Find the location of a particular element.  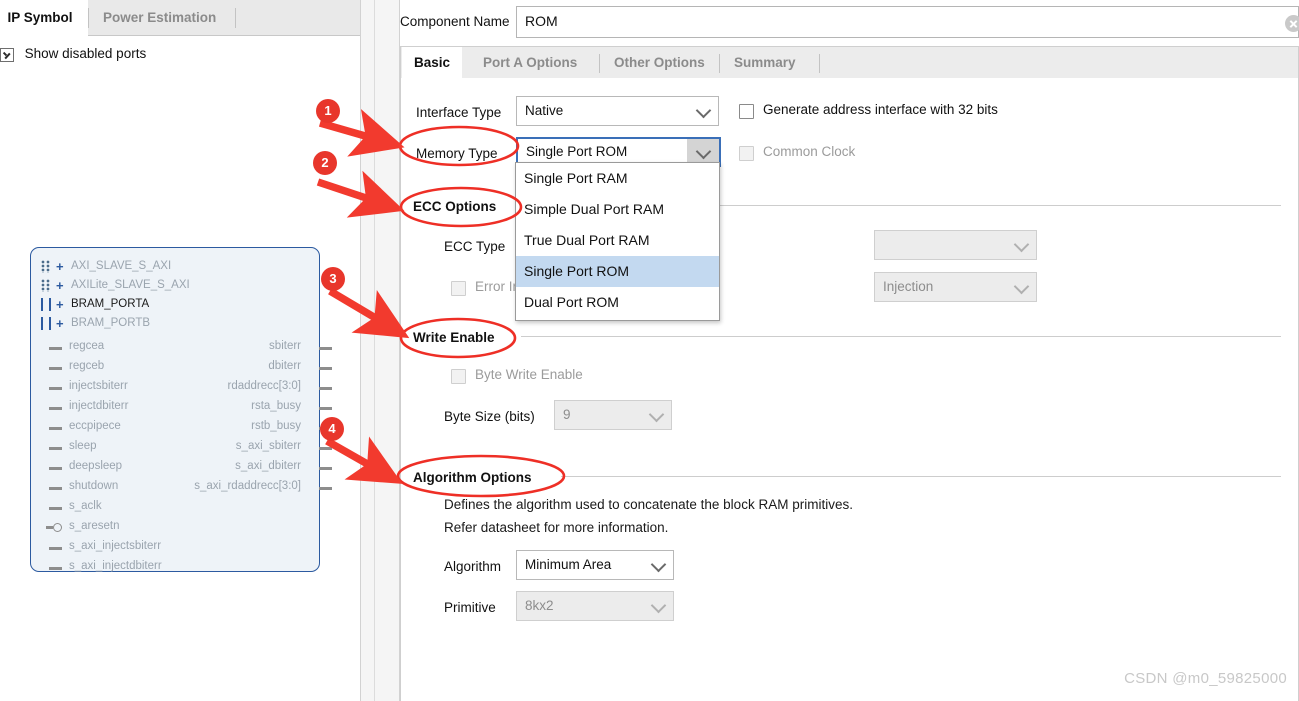

tab-summary-label: Summary is located at coordinates (765, 62).